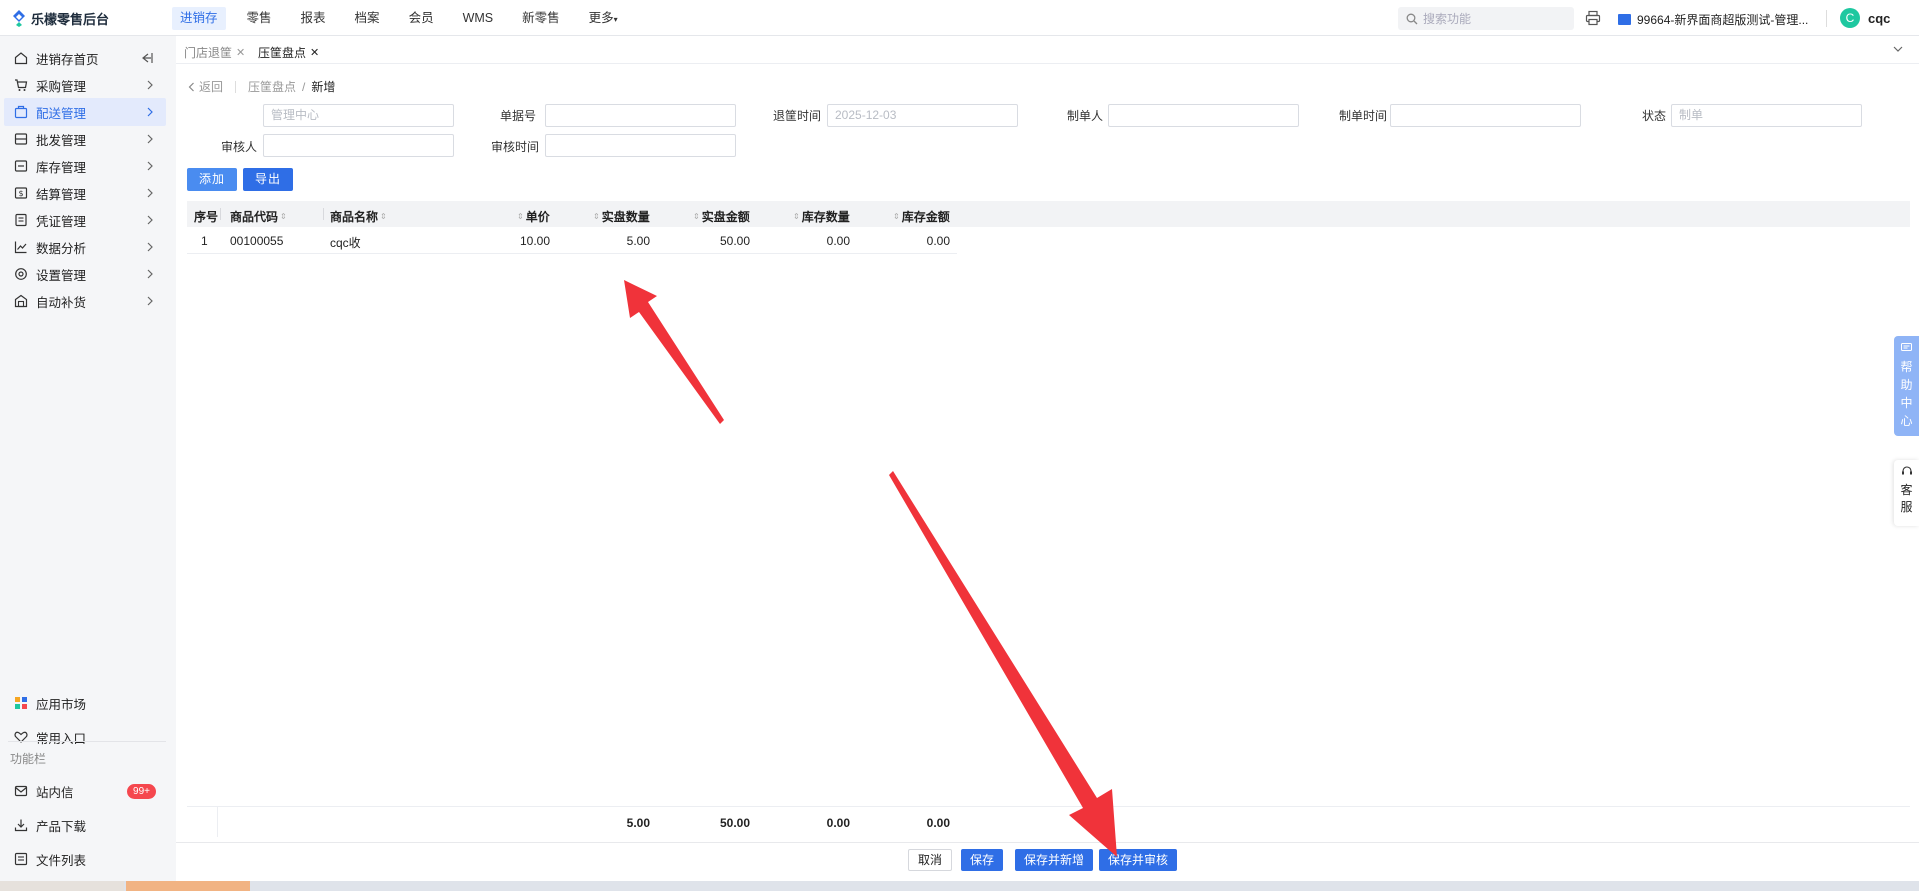 The image size is (1919, 891). I want to click on sidebar-item-label: 站内信, so click(55, 792).